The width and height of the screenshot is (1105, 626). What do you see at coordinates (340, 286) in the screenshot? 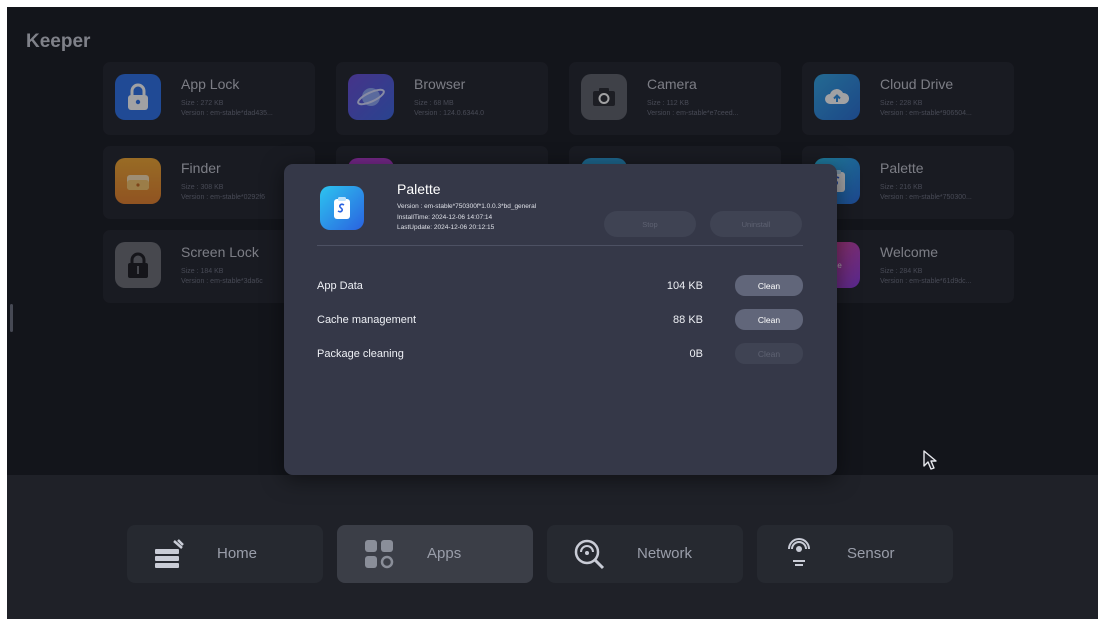
I see `app-data-label: App Data` at bounding box center [340, 286].